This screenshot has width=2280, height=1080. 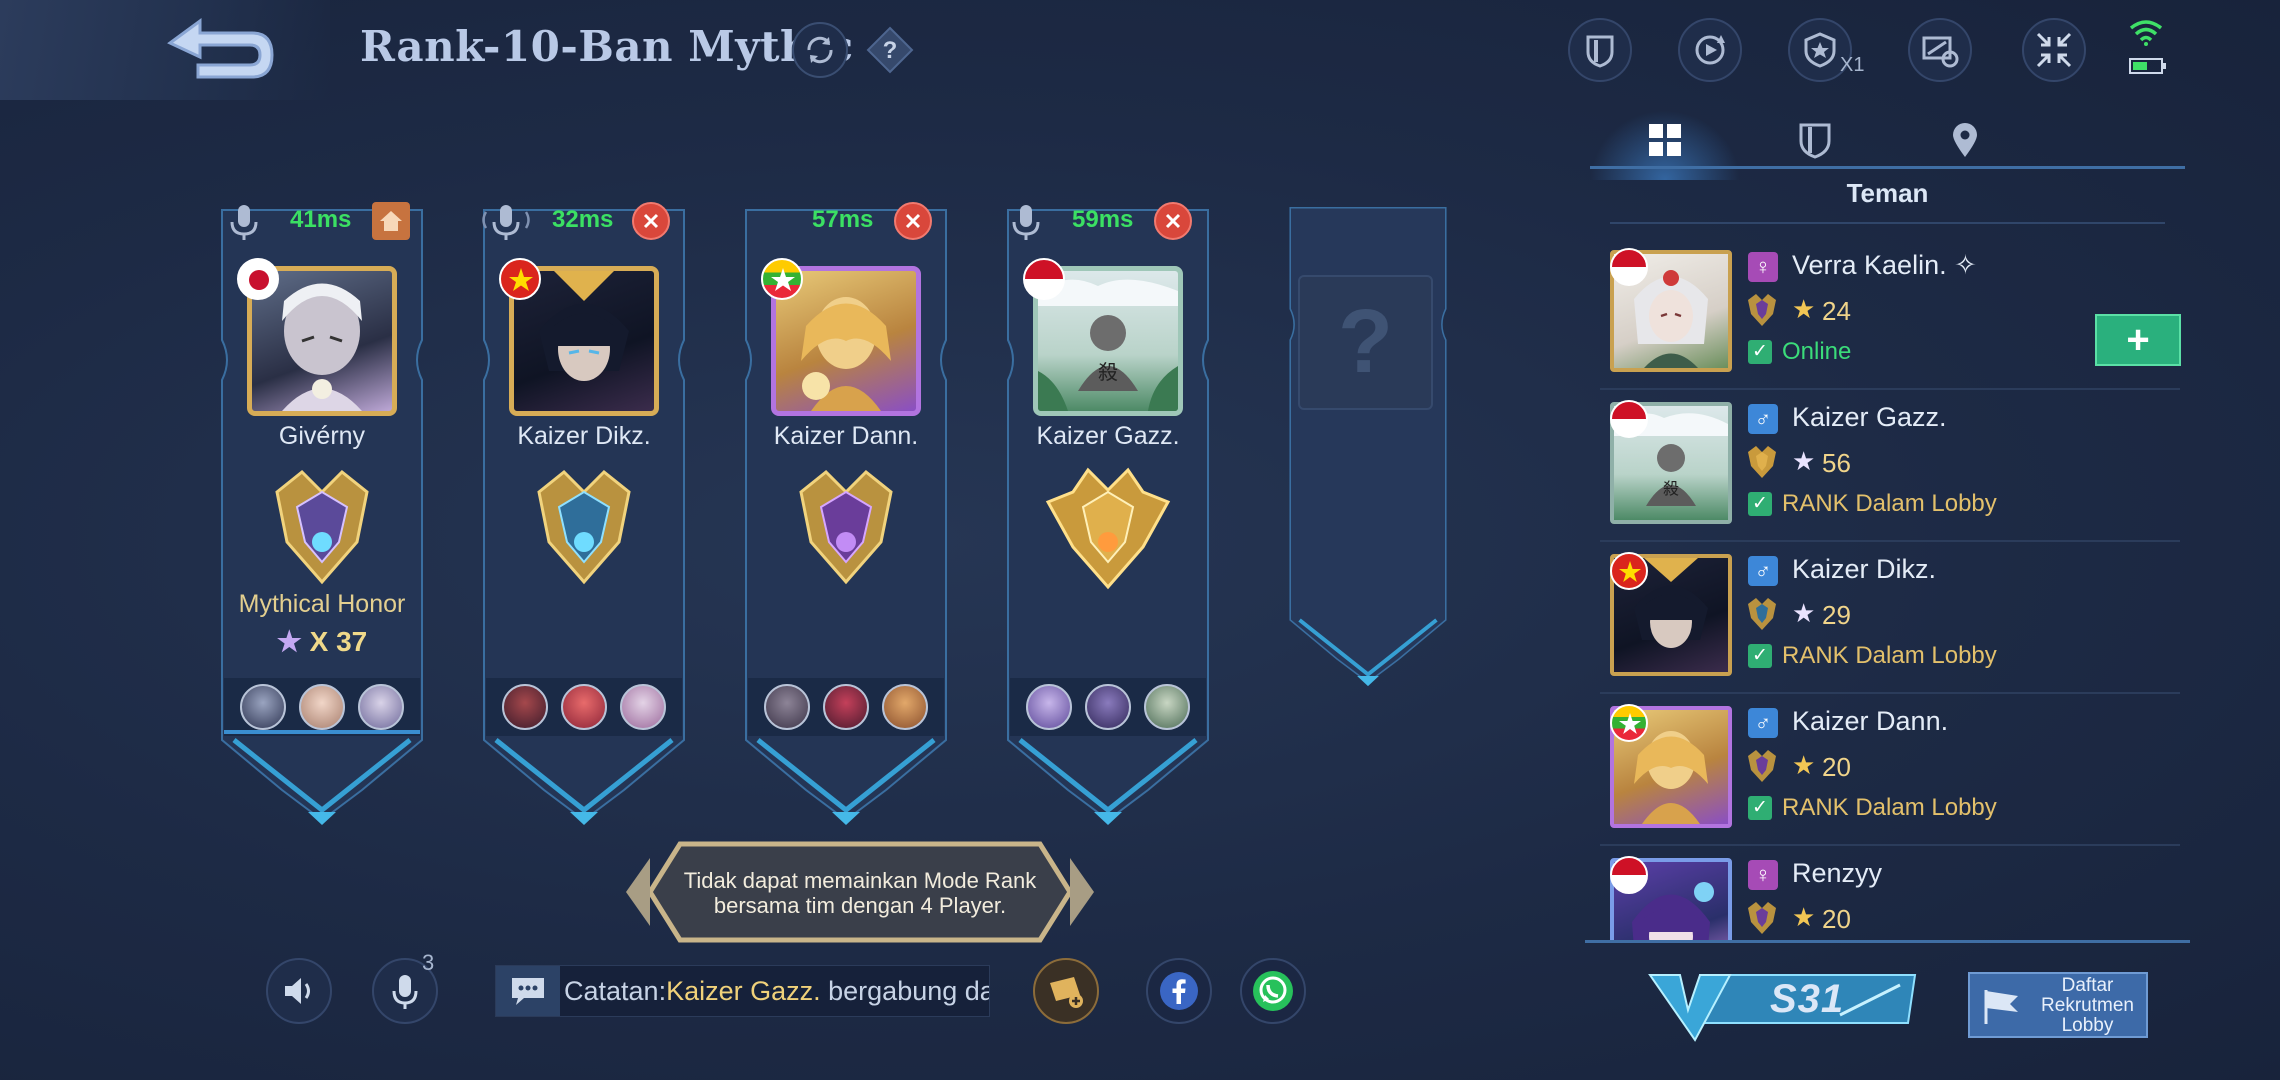 I want to click on tab-squad, so click(x=1815, y=140).